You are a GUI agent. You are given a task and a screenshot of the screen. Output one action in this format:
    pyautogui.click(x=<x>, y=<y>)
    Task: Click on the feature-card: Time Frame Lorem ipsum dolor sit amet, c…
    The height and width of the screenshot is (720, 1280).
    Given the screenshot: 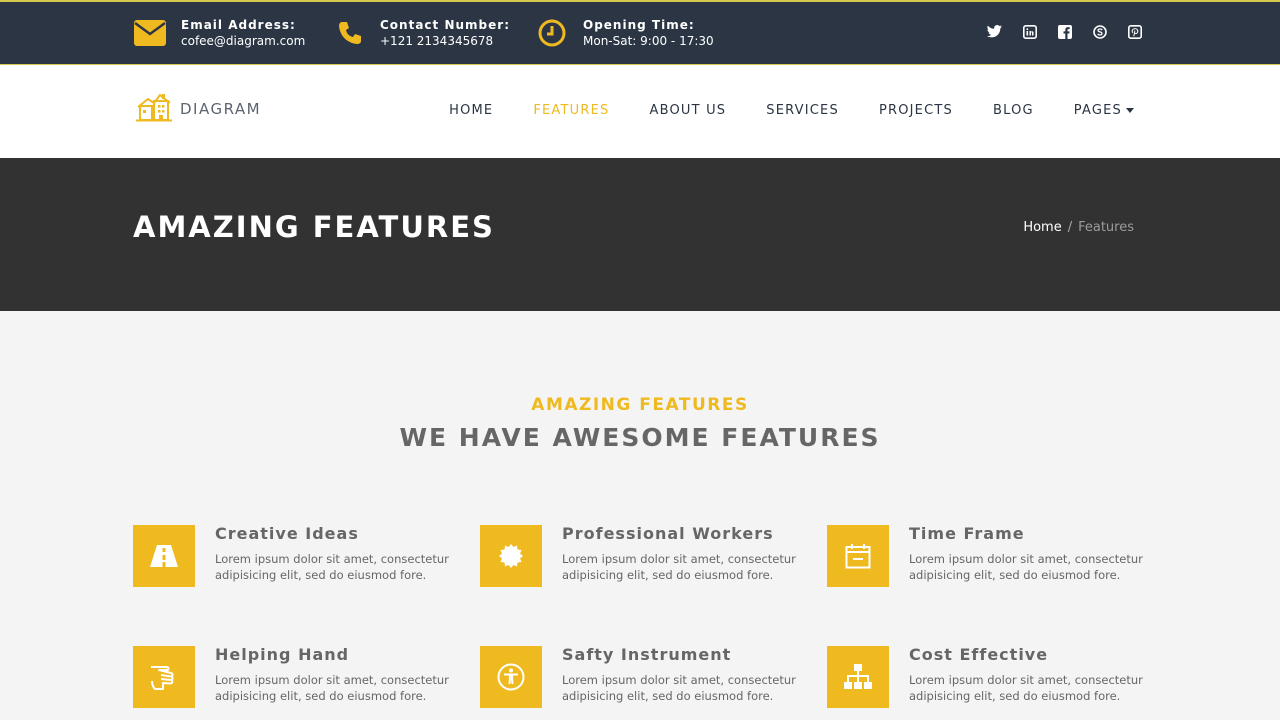 What is the action you would take?
    pyautogui.click(x=992, y=557)
    